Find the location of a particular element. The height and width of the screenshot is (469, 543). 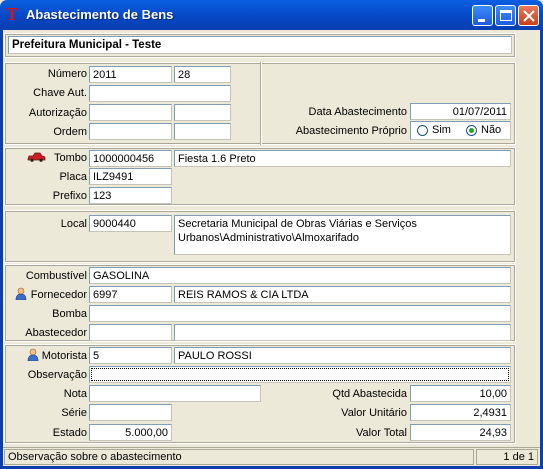

combustivel-label: Combustível is located at coordinates (56, 276).